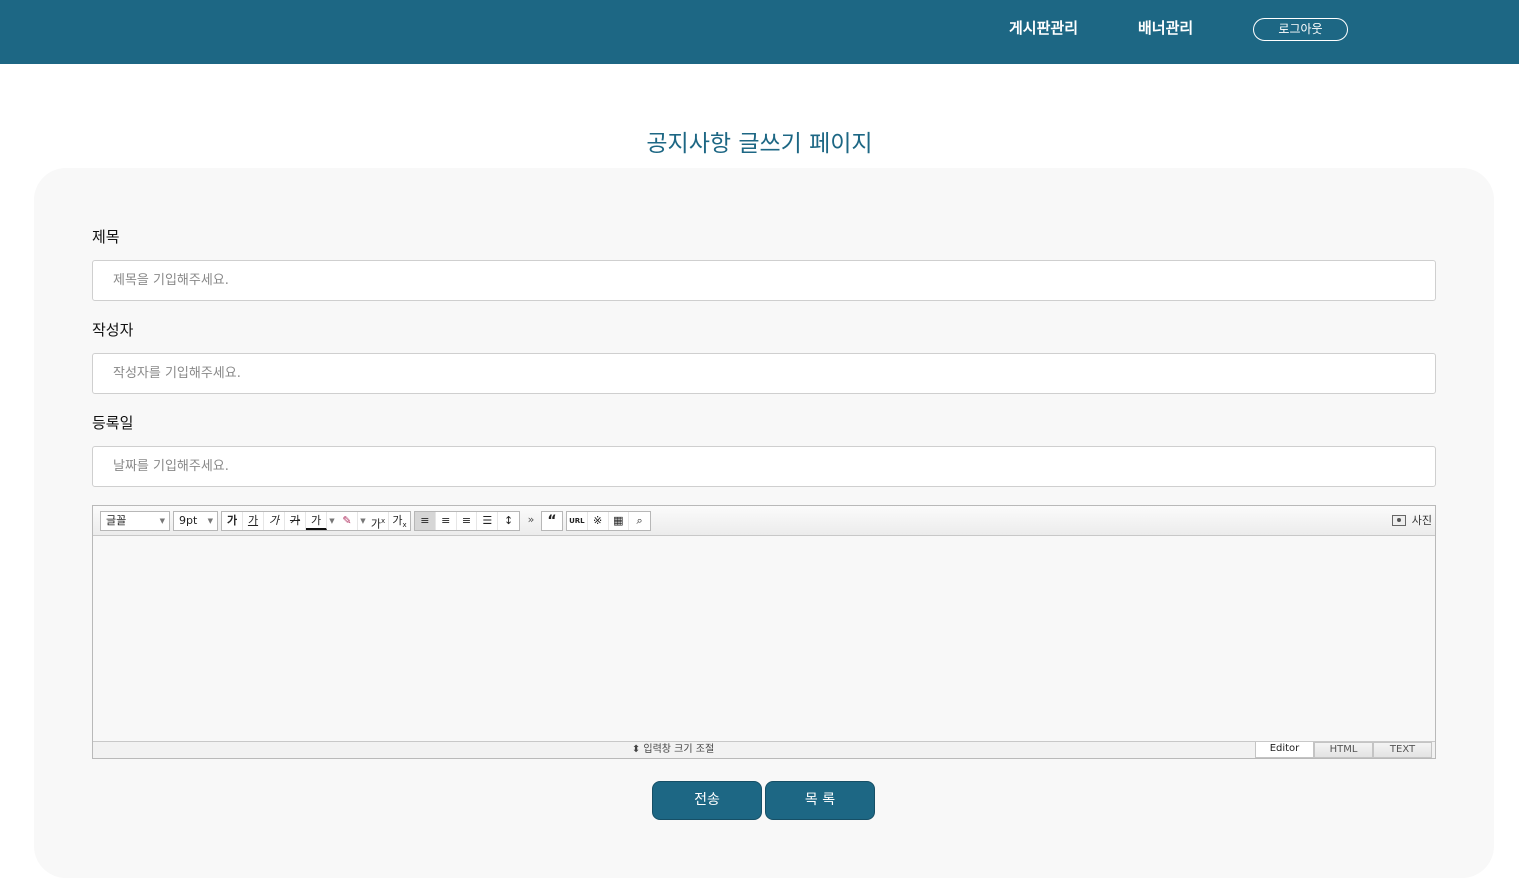 This screenshot has width=1519, height=892. Describe the element at coordinates (488, 521) in the screenshot. I see `align-justify-icon: ☰` at that location.